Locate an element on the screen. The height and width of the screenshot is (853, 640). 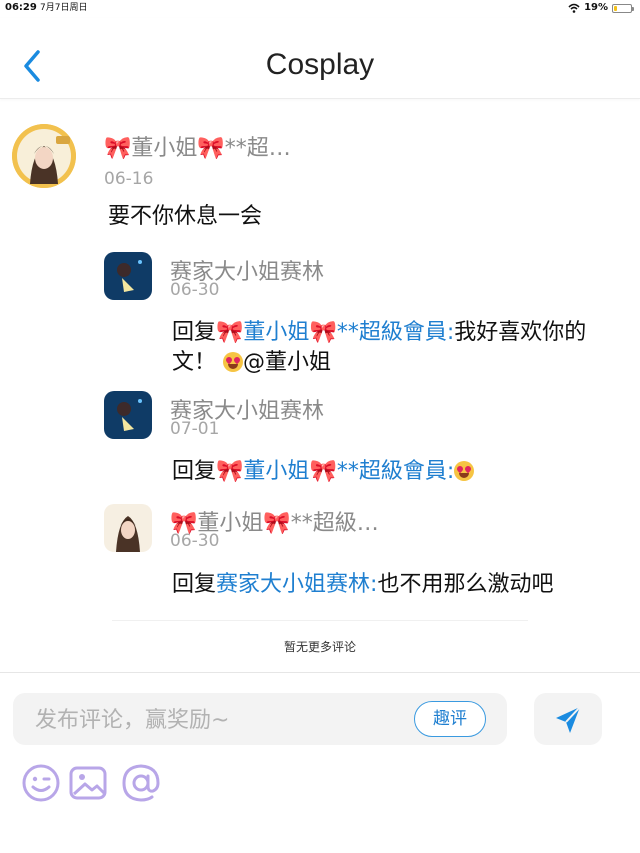
battery-percent: 19% is located at coordinates (596, 7).